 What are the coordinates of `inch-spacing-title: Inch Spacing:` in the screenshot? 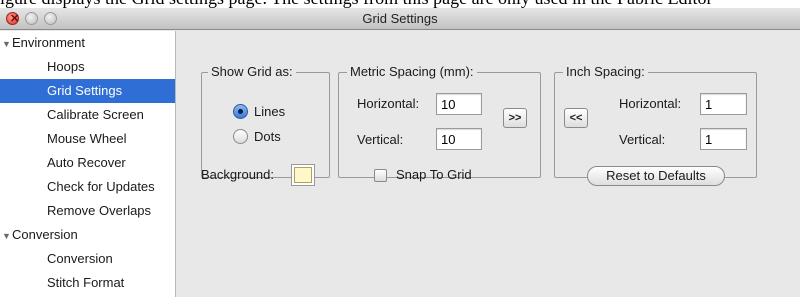 It's located at (605, 71).